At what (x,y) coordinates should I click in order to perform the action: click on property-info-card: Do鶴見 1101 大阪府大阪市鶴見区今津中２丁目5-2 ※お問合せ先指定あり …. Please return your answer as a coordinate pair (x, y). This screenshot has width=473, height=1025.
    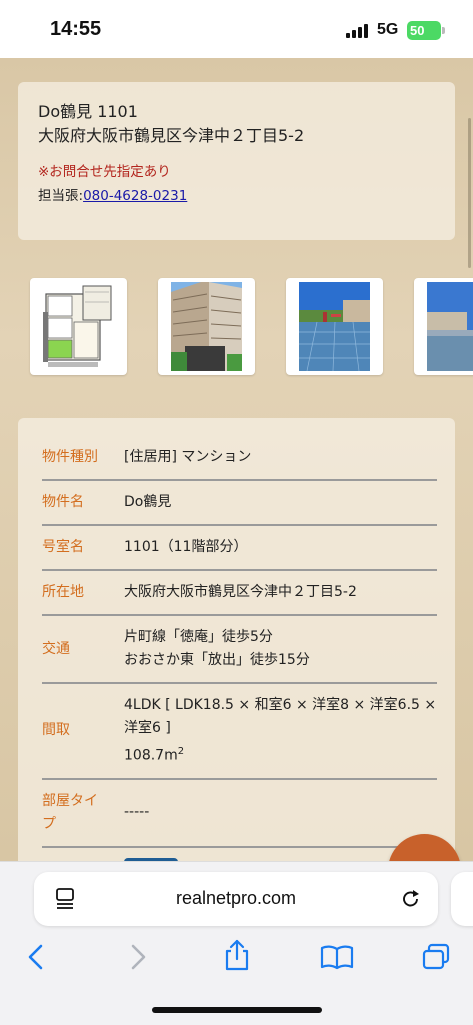
    Looking at the image, I should click on (236, 161).